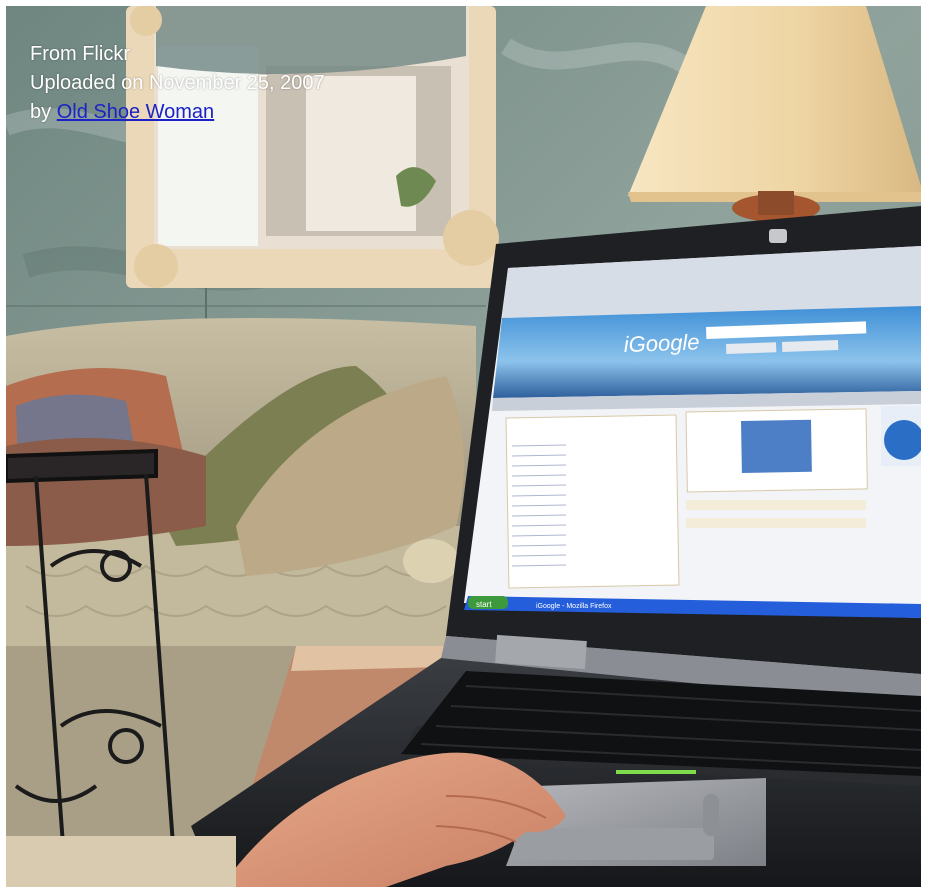  Describe the element at coordinates (43, 112) in the screenshot. I see `caption-by-prefix: by` at that location.